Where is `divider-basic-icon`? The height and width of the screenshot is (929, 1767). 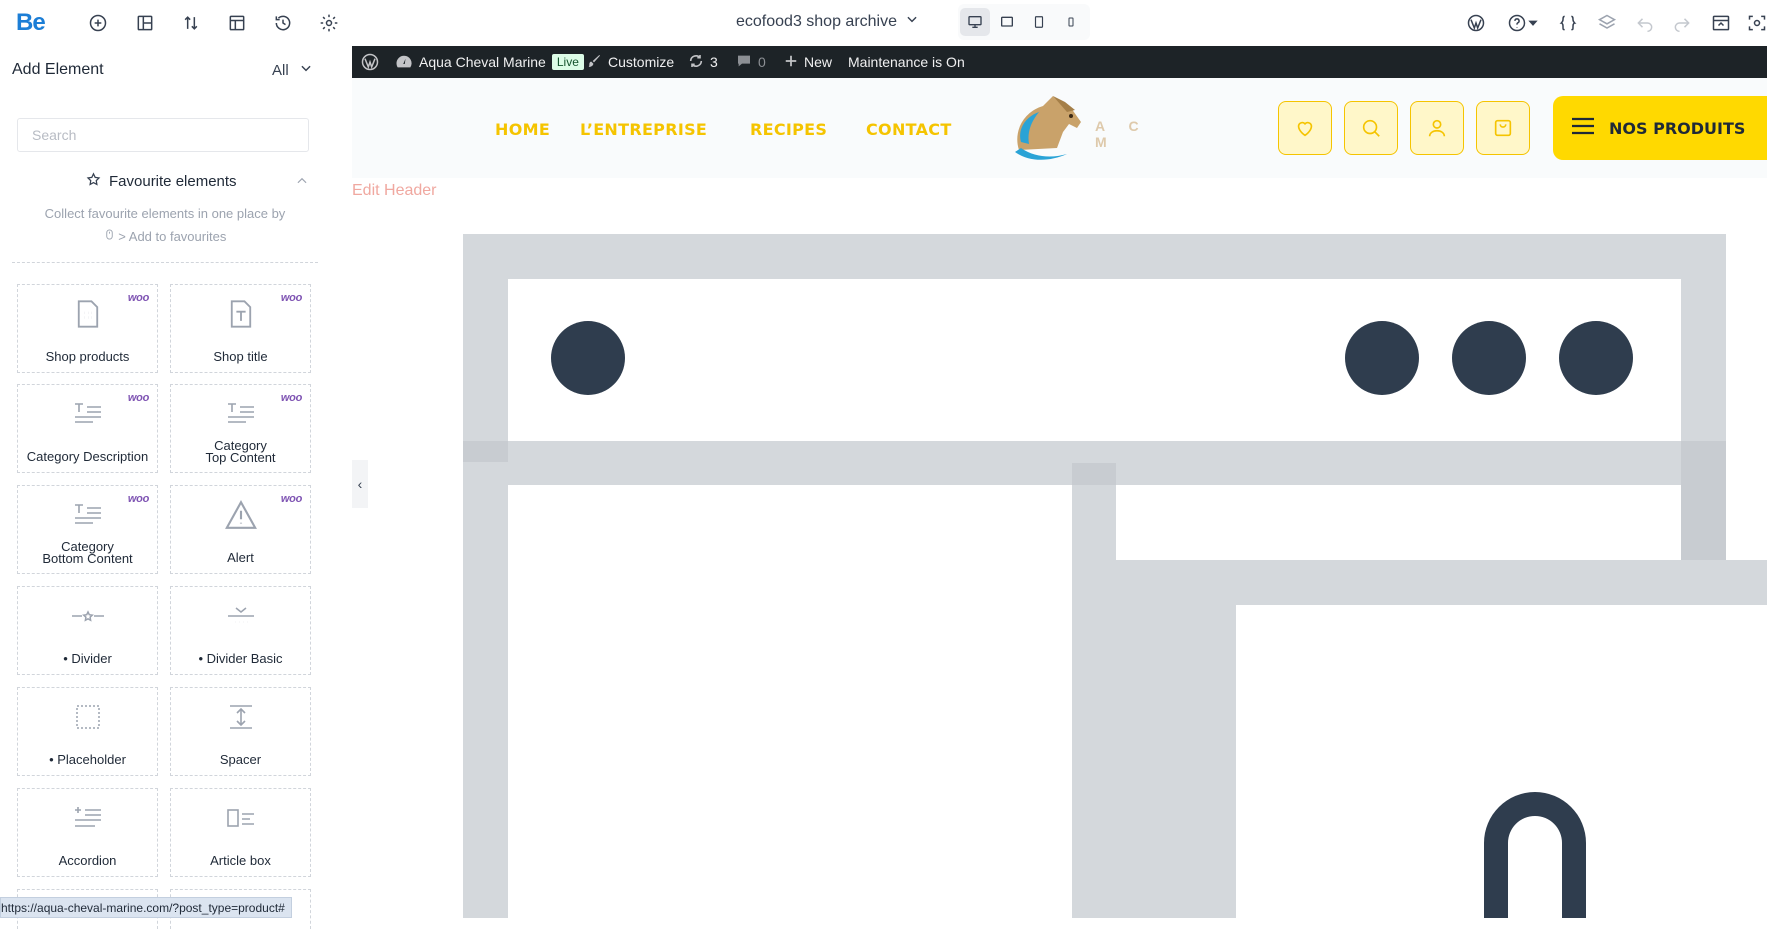 divider-basic-icon is located at coordinates (241, 616).